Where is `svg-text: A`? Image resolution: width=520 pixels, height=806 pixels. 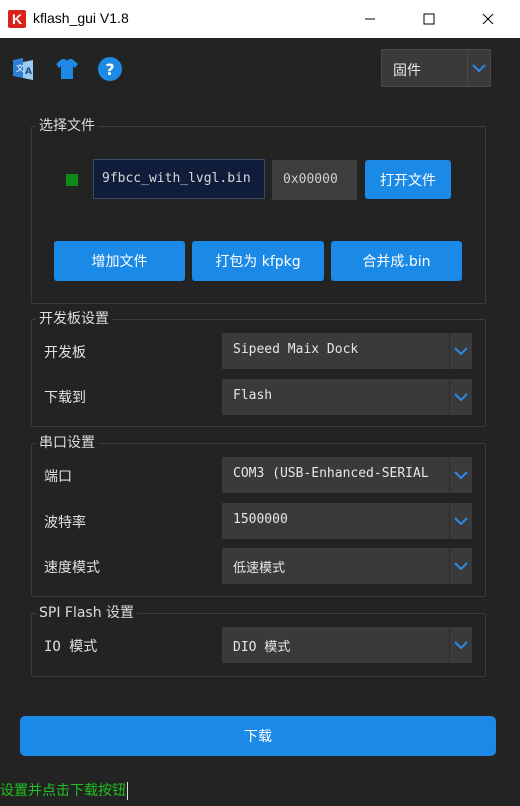 svg-text: A is located at coordinates (28, 72).